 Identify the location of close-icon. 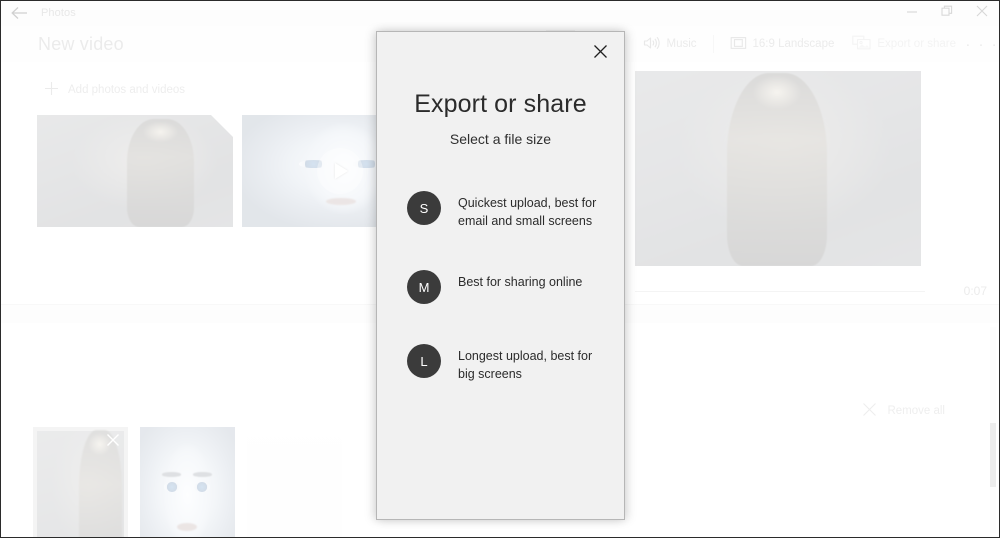
(600, 54).